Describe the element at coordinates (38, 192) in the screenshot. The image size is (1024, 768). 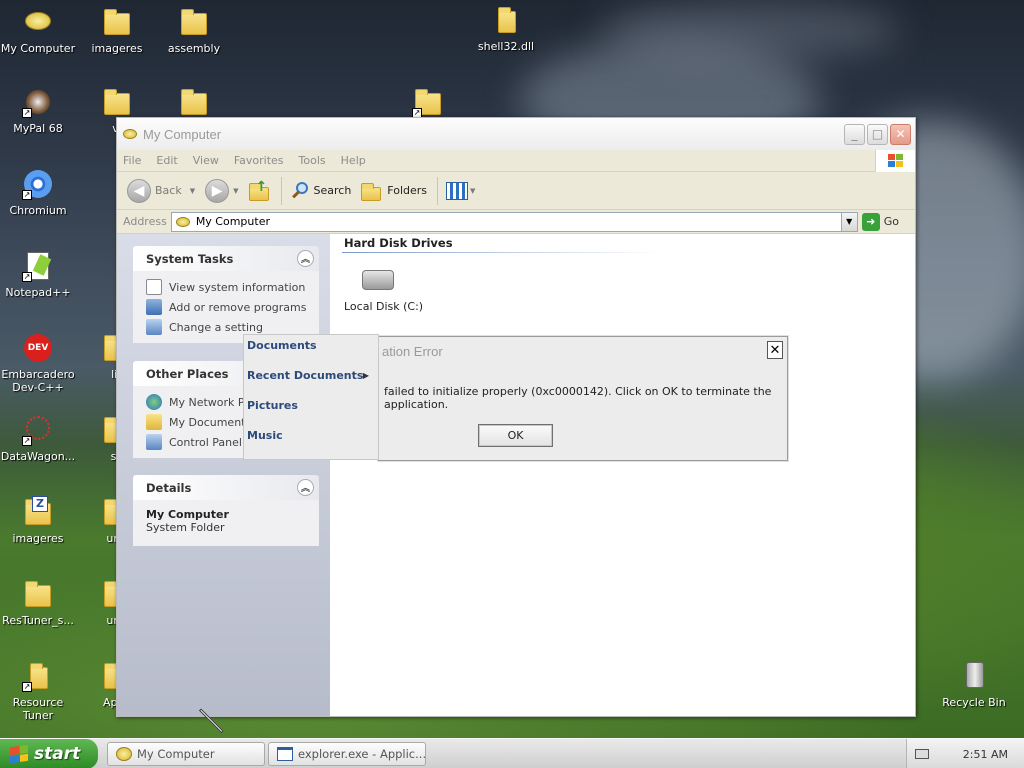
I see `desktop-icon-chromium: ↗ Chromium` at that location.